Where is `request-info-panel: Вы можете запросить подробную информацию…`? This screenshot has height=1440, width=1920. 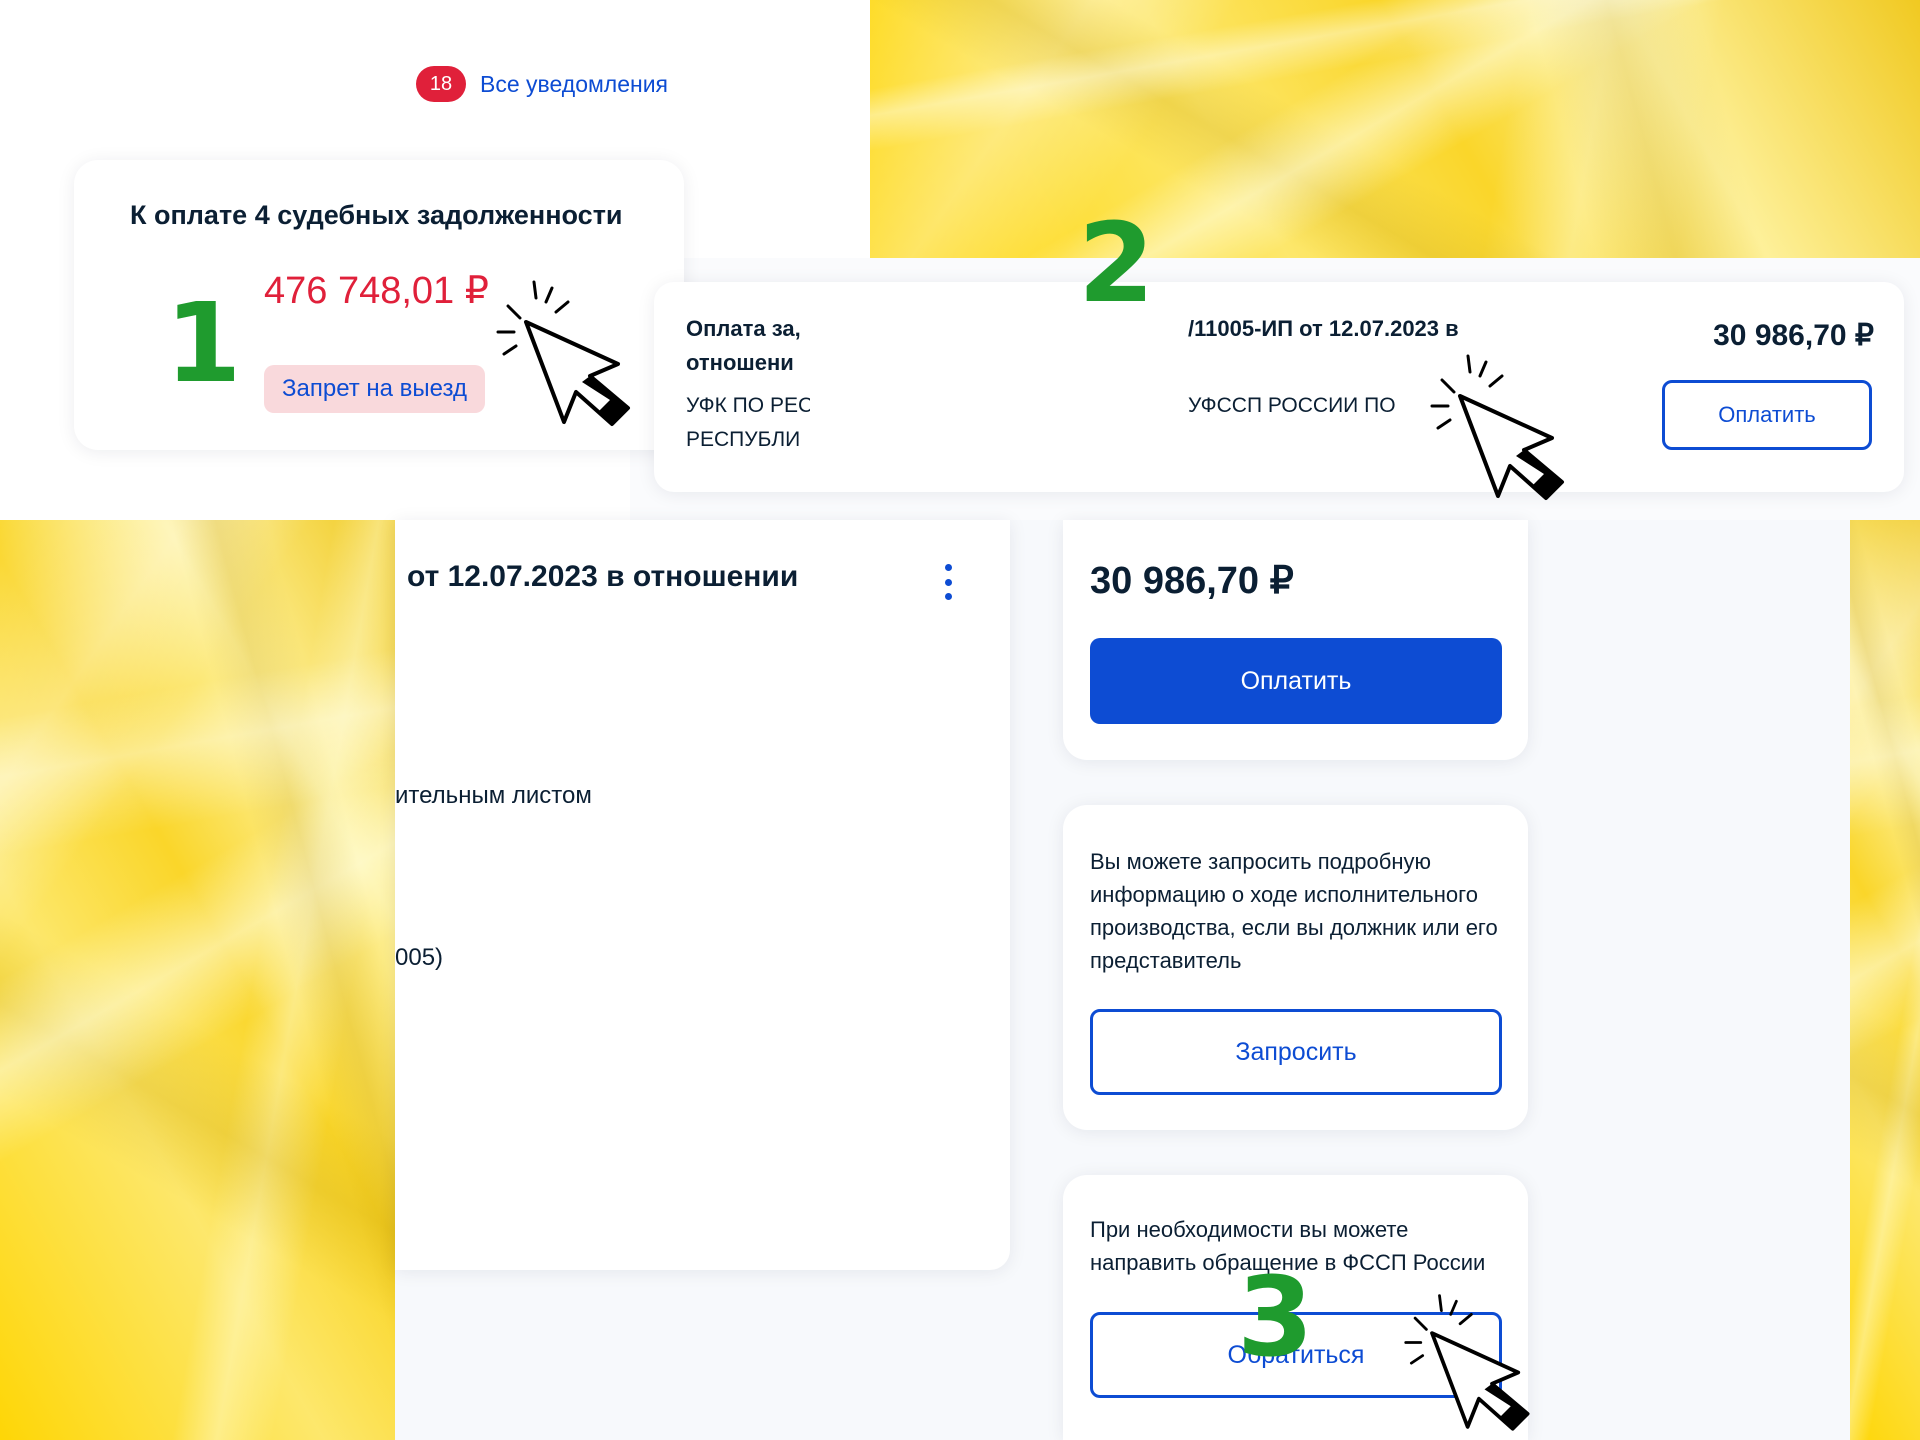
request-info-panel: Вы можете запросить подробную информацию… is located at coordinates (1295, 967).